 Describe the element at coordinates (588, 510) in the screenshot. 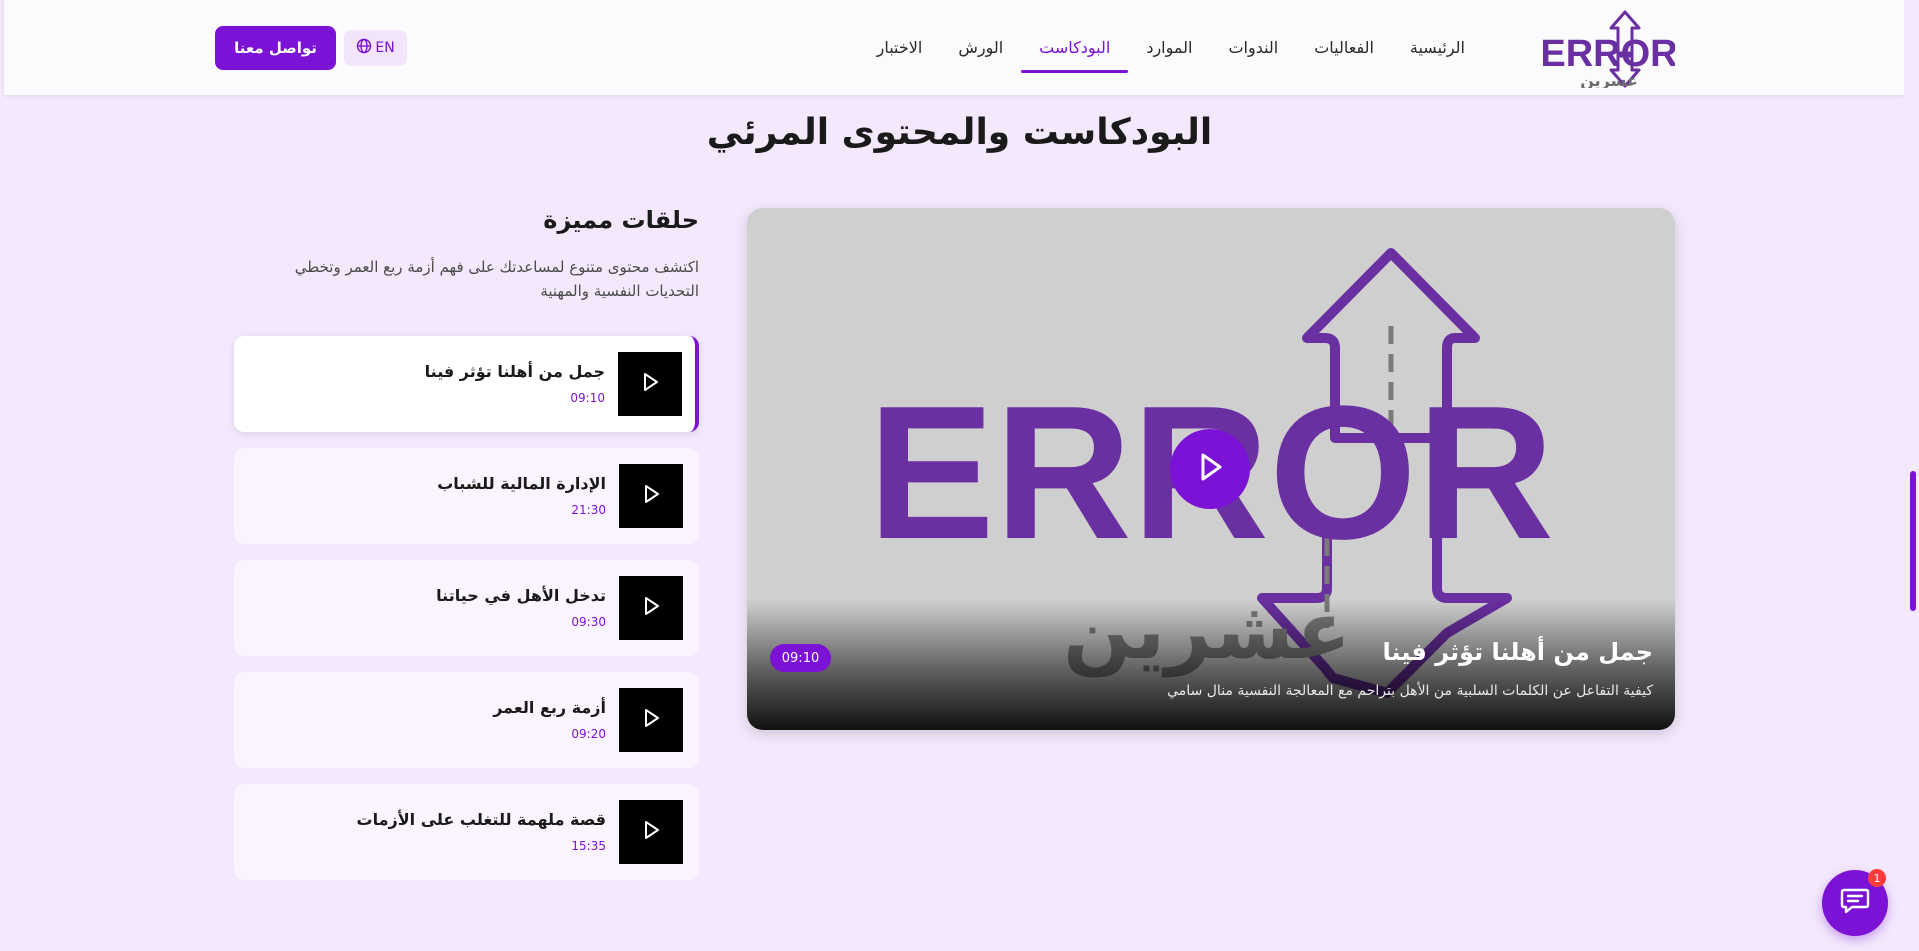

I see `episode-duration: 21:30` at that location.